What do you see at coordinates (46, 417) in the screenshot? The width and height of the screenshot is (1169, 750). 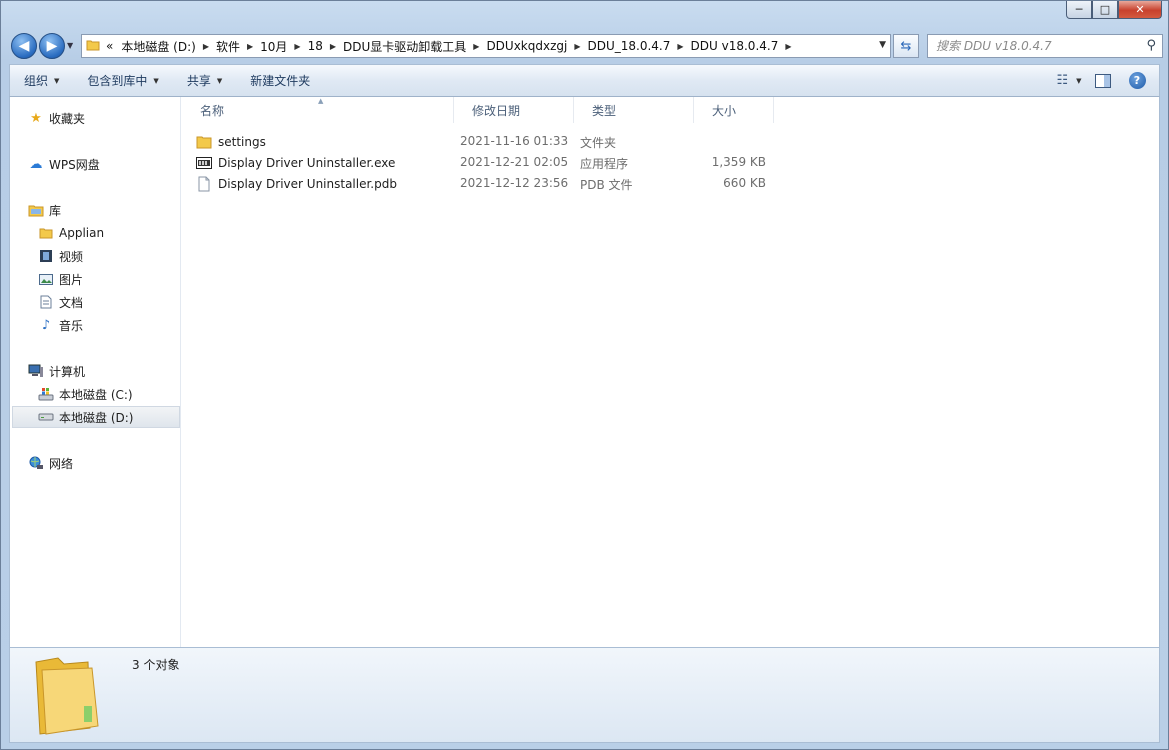 I see `drive-icon` at bounding box center [46, 417].